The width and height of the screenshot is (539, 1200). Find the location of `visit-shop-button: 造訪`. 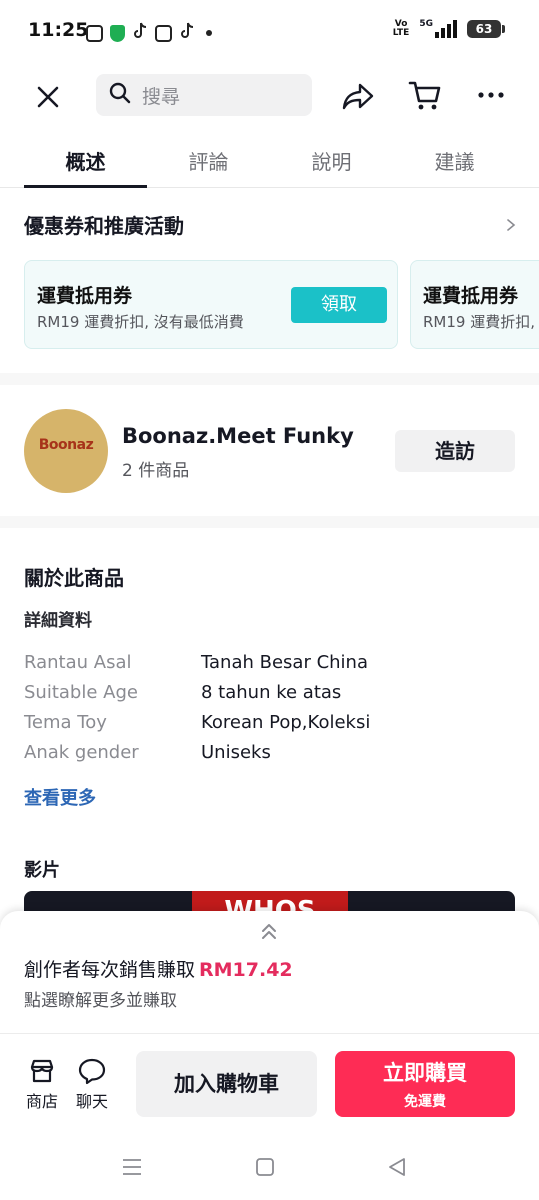

visit-shop-button: 造訪 is located at coordinates (455, 451).